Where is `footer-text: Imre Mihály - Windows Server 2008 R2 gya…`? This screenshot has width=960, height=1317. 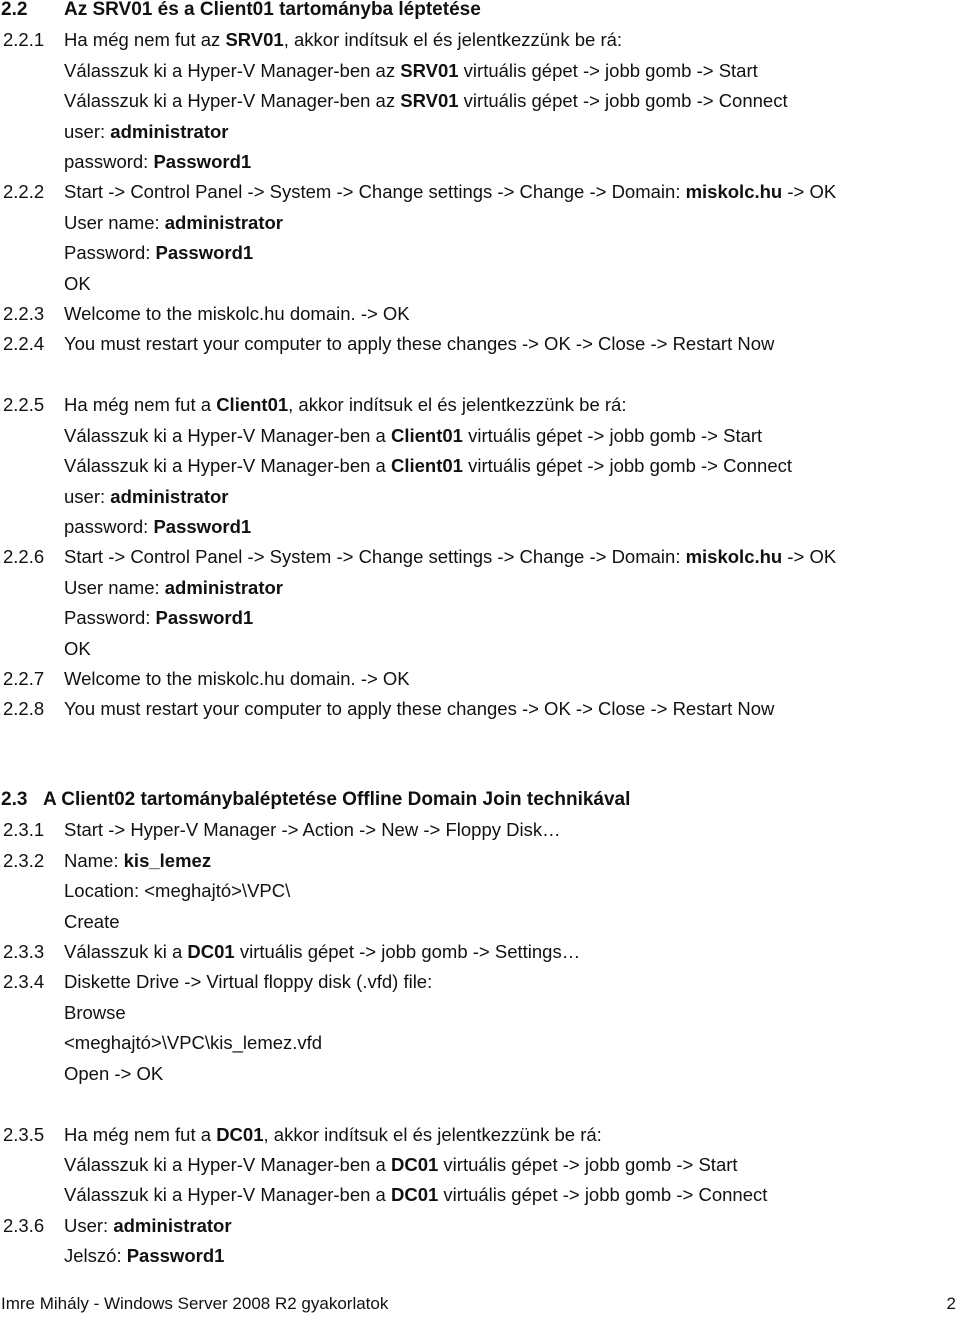 footer-text: Imre Mihály - Windows Server 2008 R2 gya… is located at coordinates (195, 1303).